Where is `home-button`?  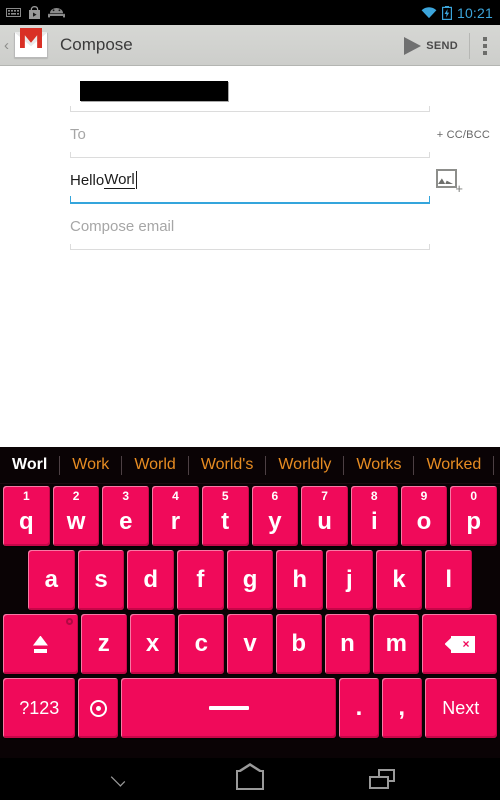
home-button is located at coordinates (250, 779).